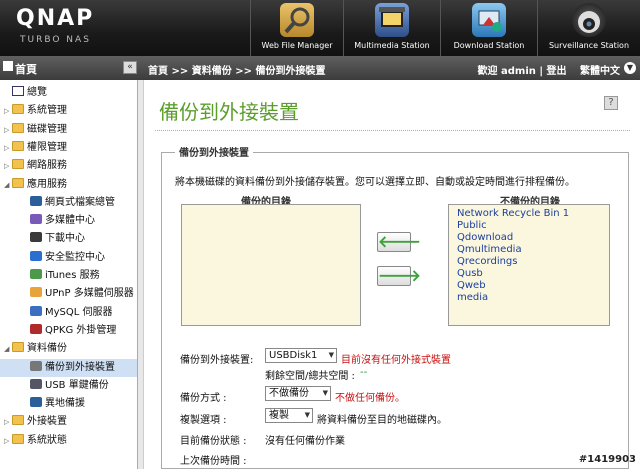 The image size is (640, 469). What do you see at coordinates (279, 415) in the screenshot?
I see `copy-select-value: 複製` at bounding box center [279, 415].